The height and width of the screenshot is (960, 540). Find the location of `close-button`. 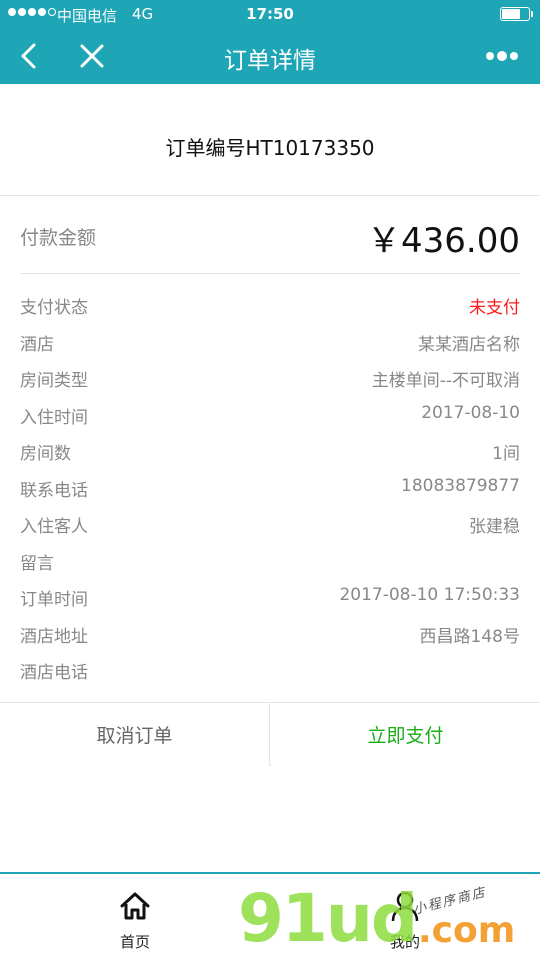

close-button is located at coordinates (92, 56).